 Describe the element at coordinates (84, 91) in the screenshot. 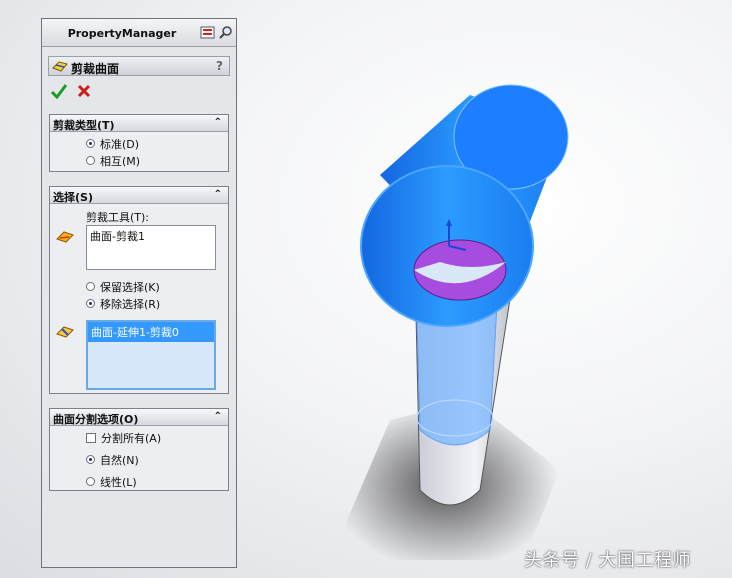

I see `cancel-x-button` at that location.